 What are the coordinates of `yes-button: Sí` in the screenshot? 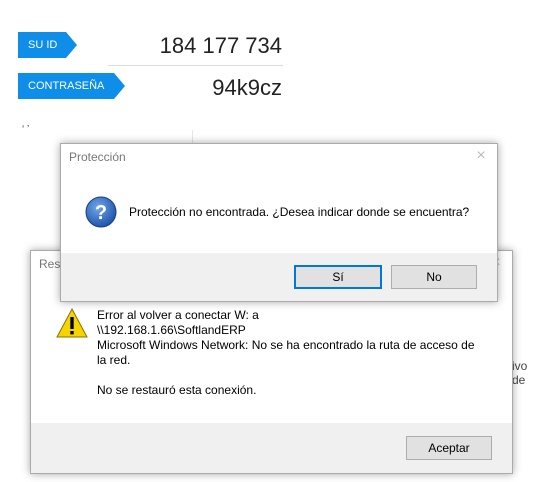 It's located at (338, 277).